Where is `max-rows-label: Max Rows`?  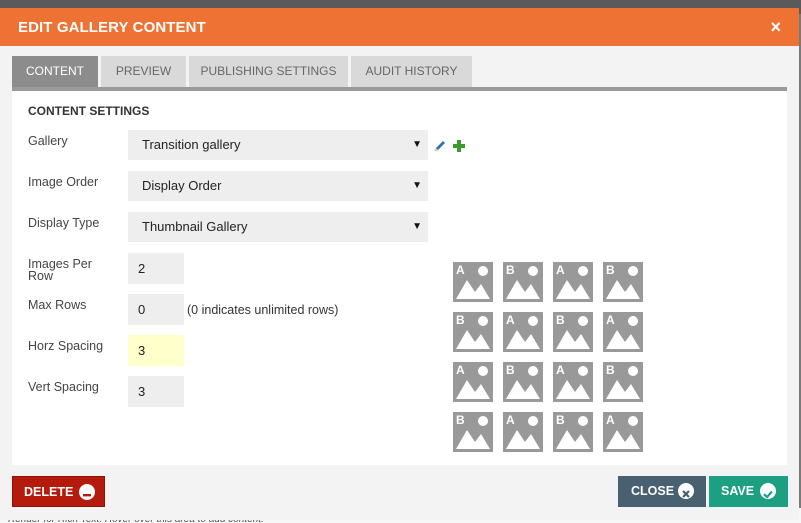
max-rows-label: Max Rows is located at coordinates (57, 305).